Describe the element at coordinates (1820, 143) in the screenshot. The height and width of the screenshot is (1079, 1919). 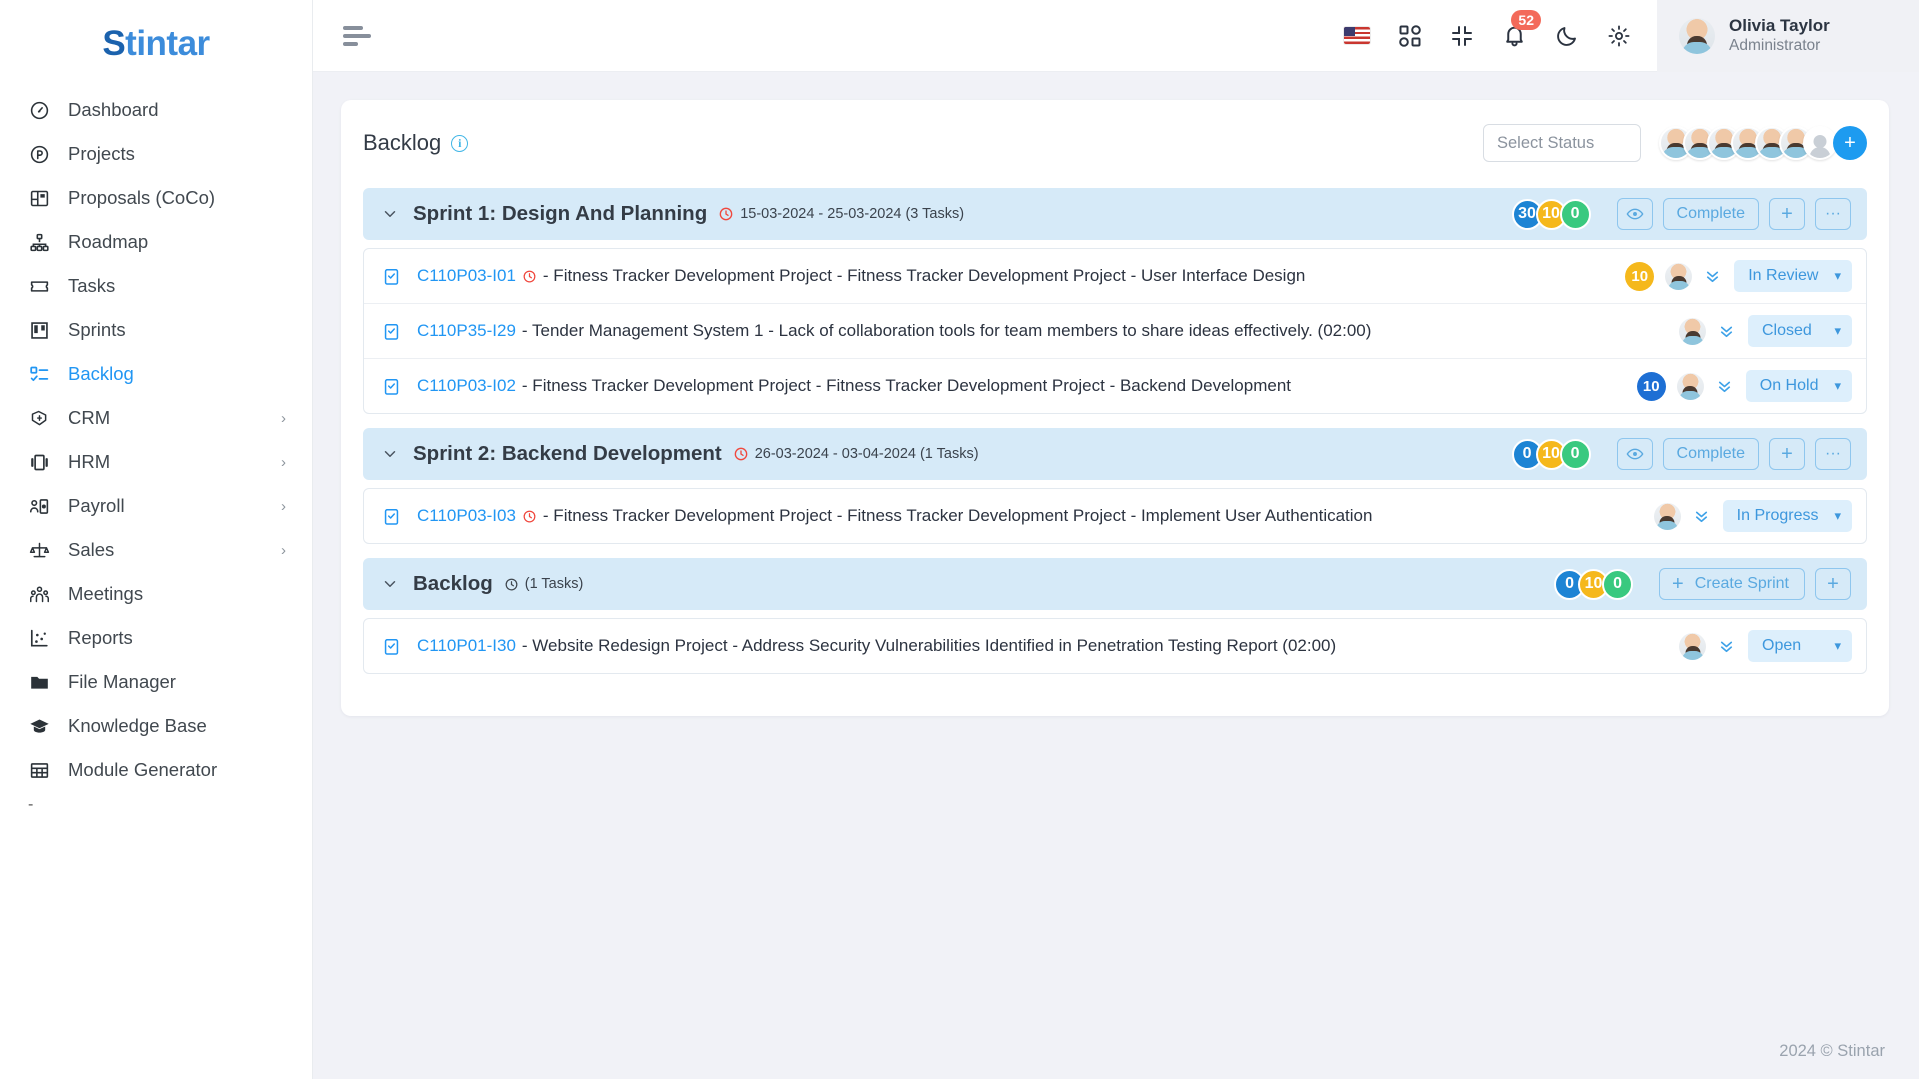
I see `avatar-placeholder` at that location.